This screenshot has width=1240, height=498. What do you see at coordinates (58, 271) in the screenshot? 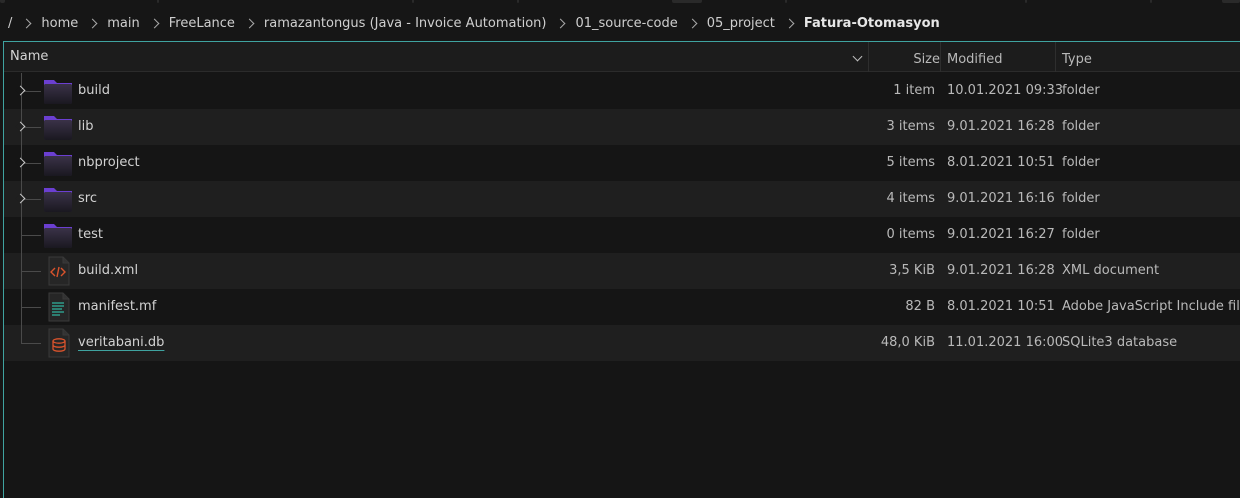
I see `xml-file-icon` at bounding box center [58, 271].